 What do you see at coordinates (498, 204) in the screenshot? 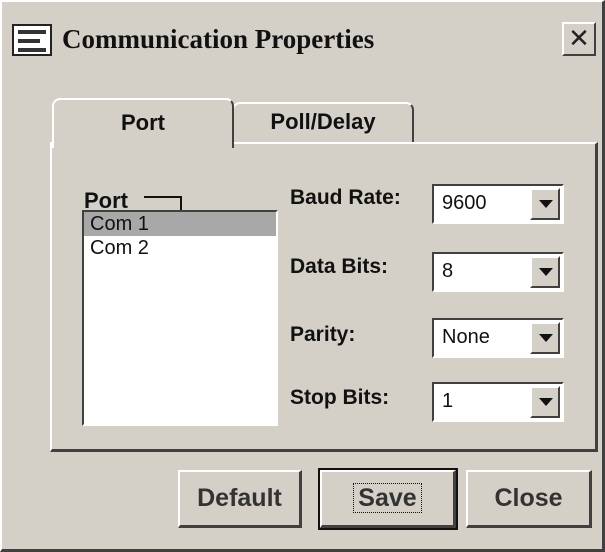
I see `baud-rate-select: 9600` at bounding box center [498, 204].